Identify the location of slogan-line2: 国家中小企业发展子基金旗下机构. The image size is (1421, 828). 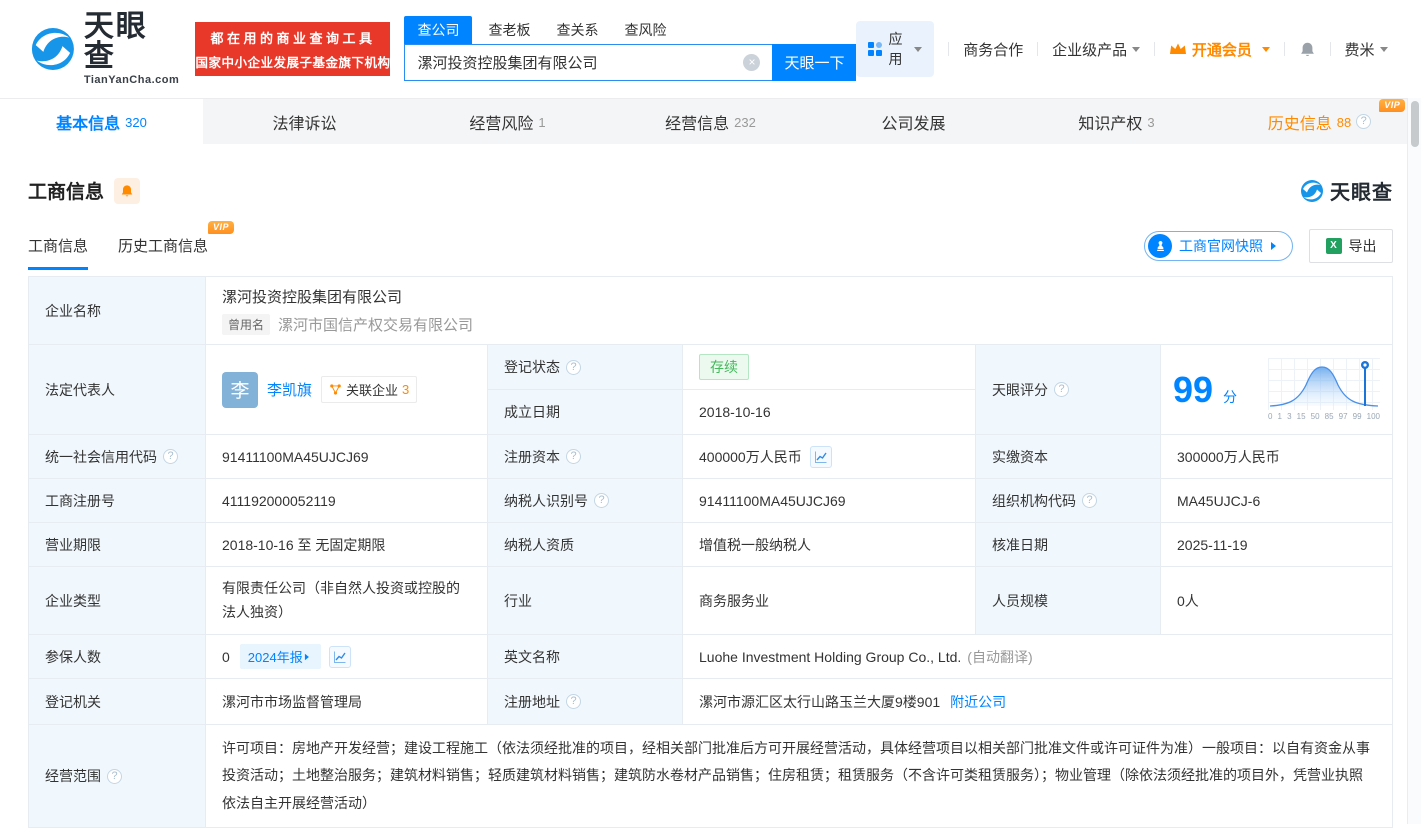
(293, 62).